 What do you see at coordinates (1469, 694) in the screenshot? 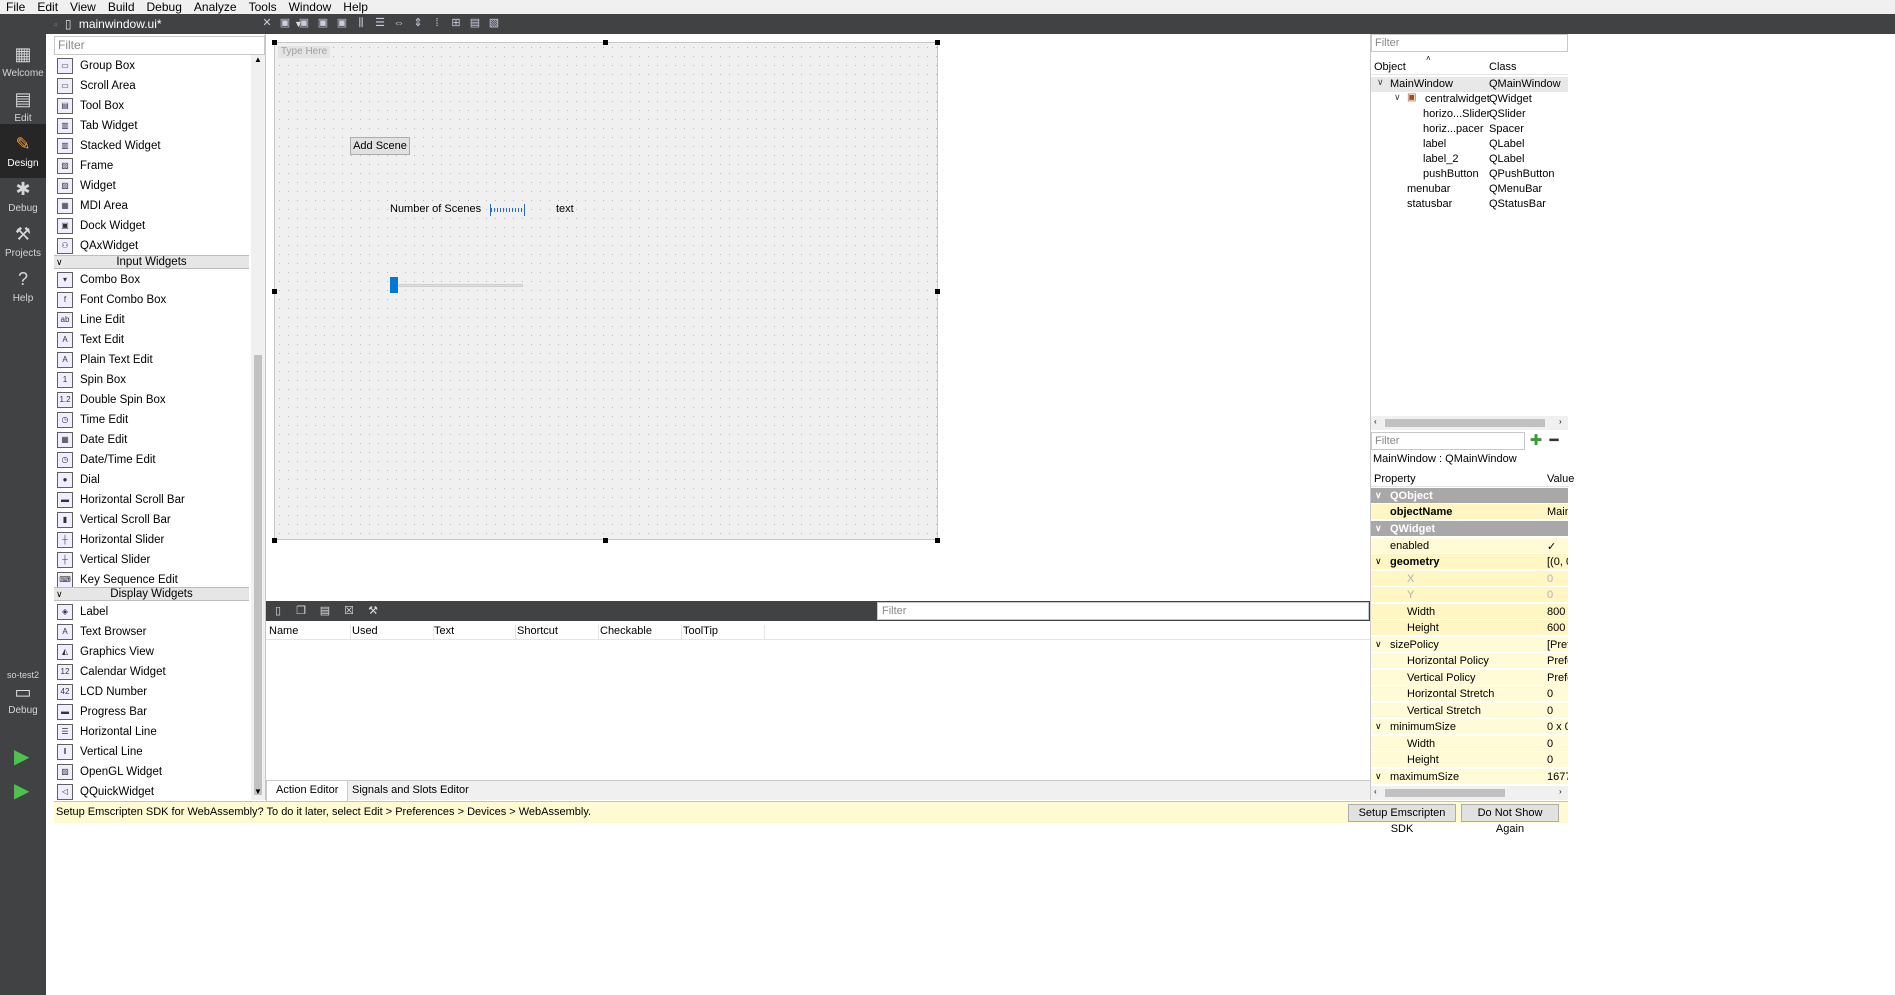
I see `property-row: Horizontal Stretch 0` at bounding box center [1469, 694].